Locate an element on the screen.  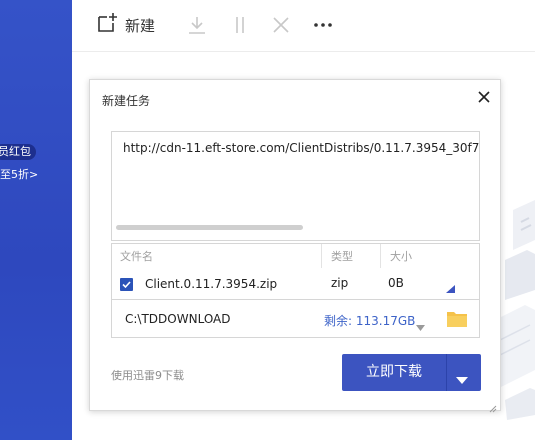
table-row: Client.0.11.7.3954.zip zip 0B is located at coordinates (295, 284).